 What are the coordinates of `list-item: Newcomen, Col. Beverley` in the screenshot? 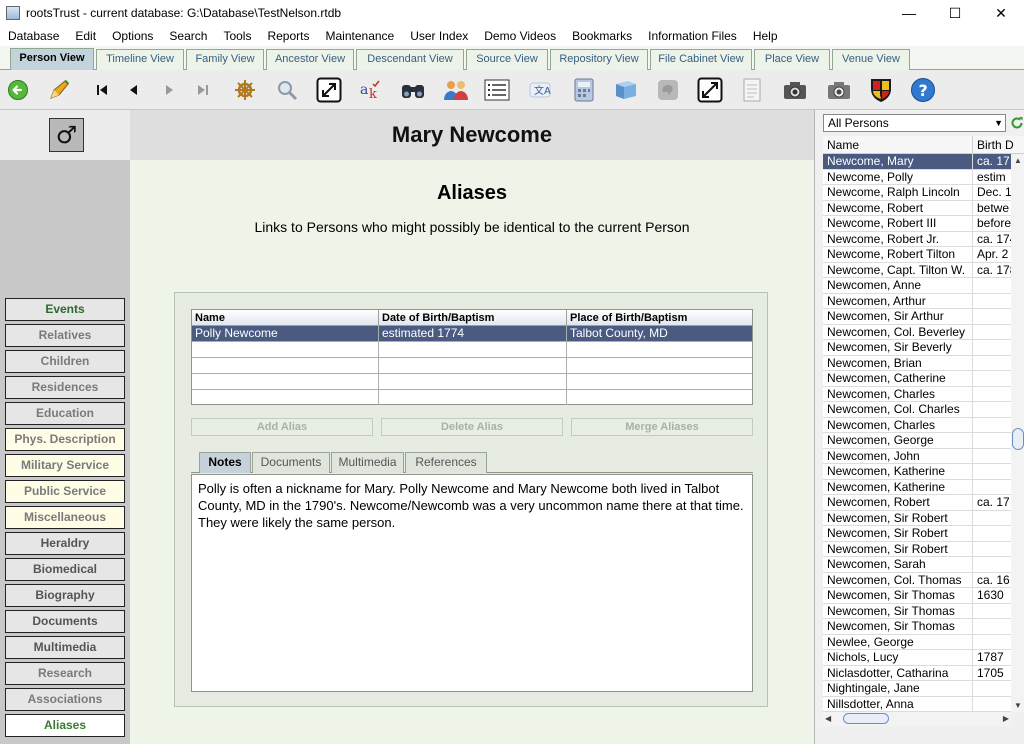 It's located at (917, 332).